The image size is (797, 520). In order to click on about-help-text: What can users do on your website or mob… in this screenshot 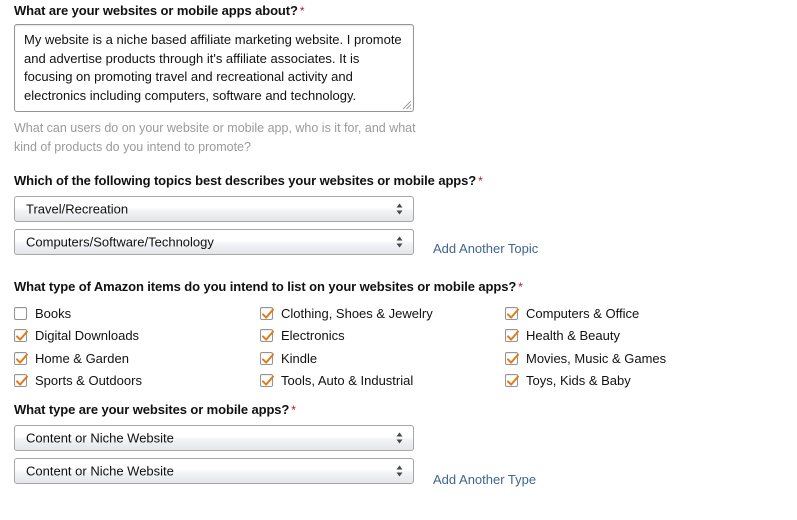, I will do `click(215, 137)`.